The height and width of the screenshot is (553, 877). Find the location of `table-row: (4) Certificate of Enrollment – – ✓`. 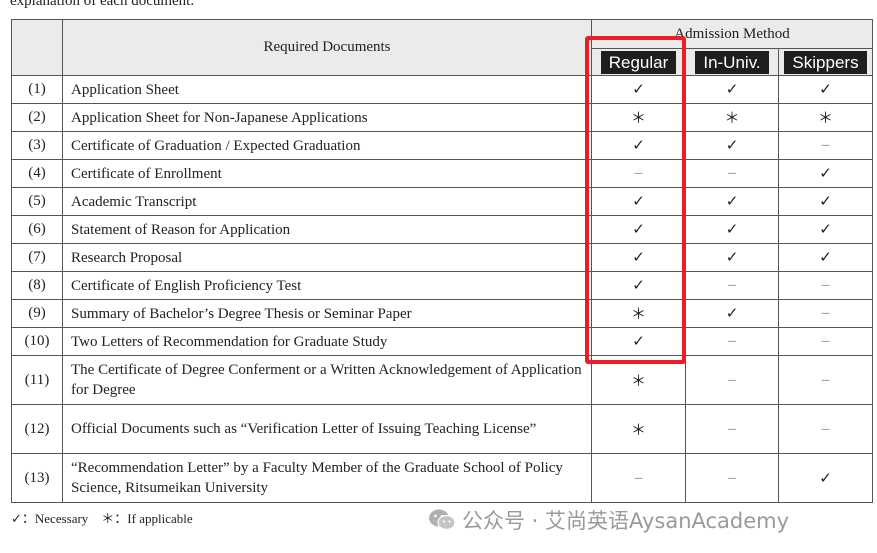

table-row: (4) Certificate of Enrollment – – ✓ is located at coordinates (442, 173).